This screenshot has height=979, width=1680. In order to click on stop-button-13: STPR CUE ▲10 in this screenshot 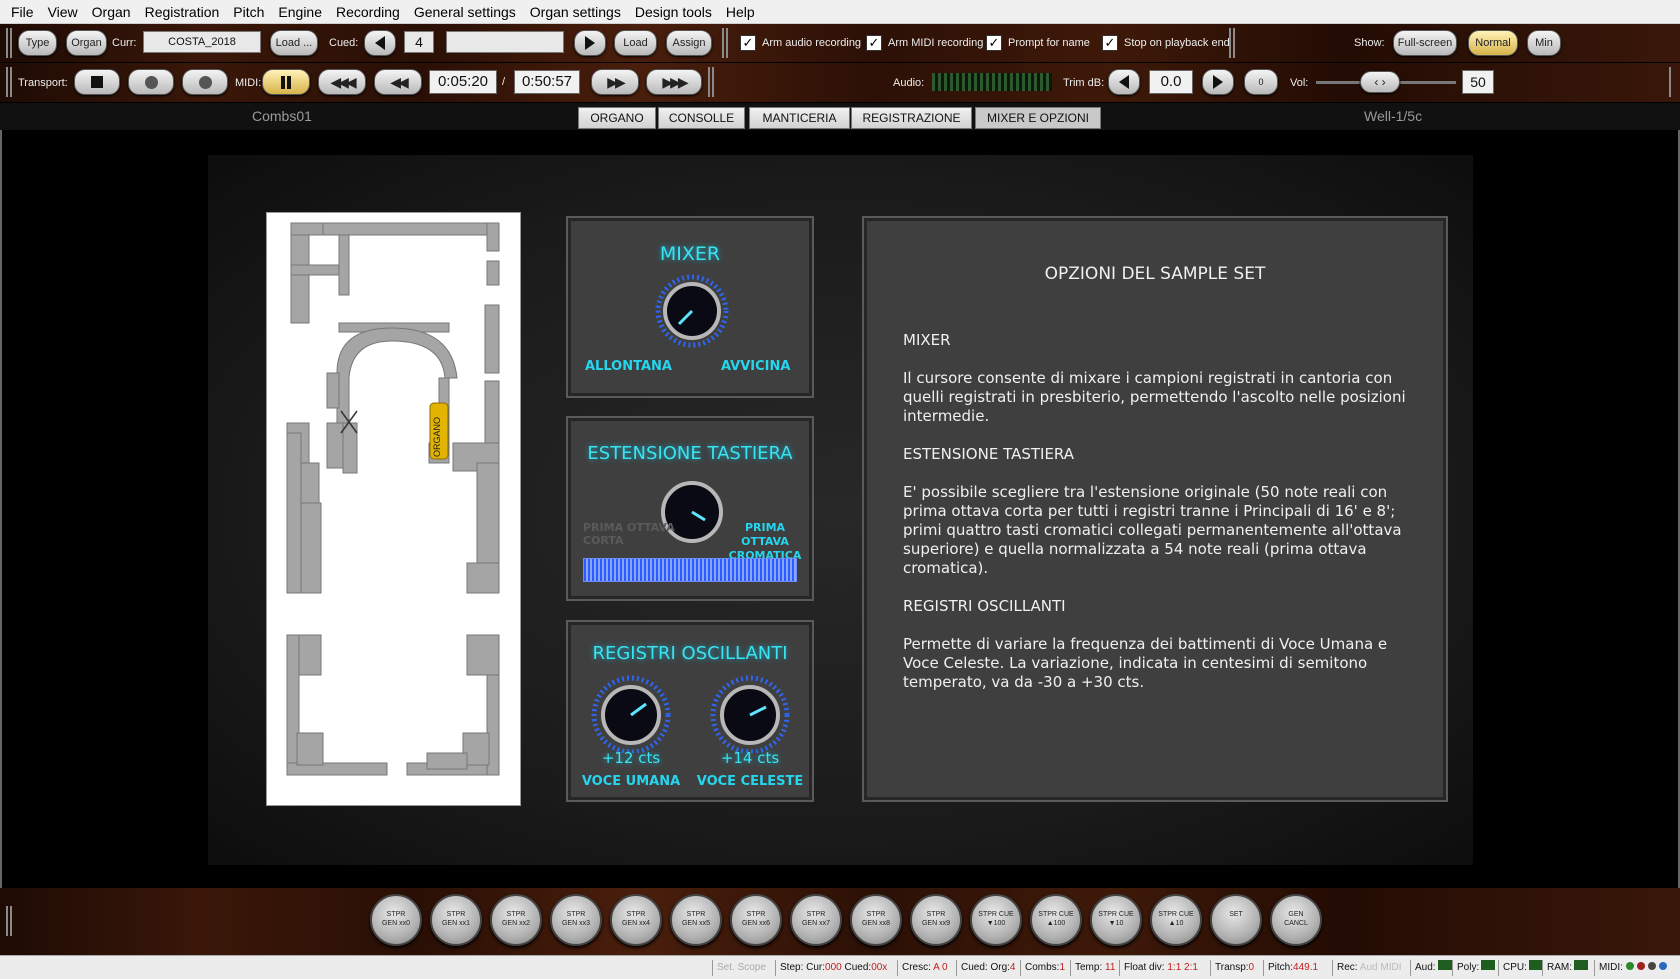, I will do `click(1176, 920)`.